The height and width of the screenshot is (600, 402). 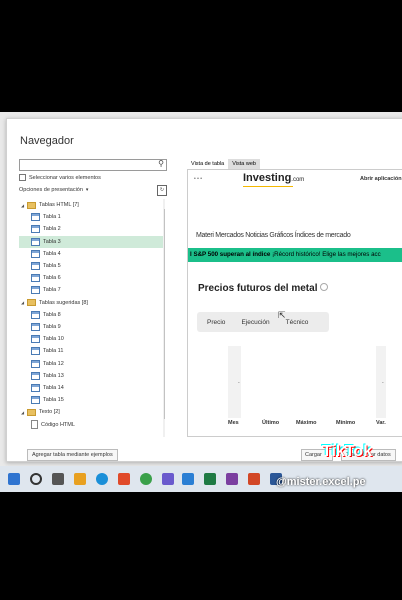 I want to click on futures-title: Precios futuros del metal, so click(x=263, y=288).